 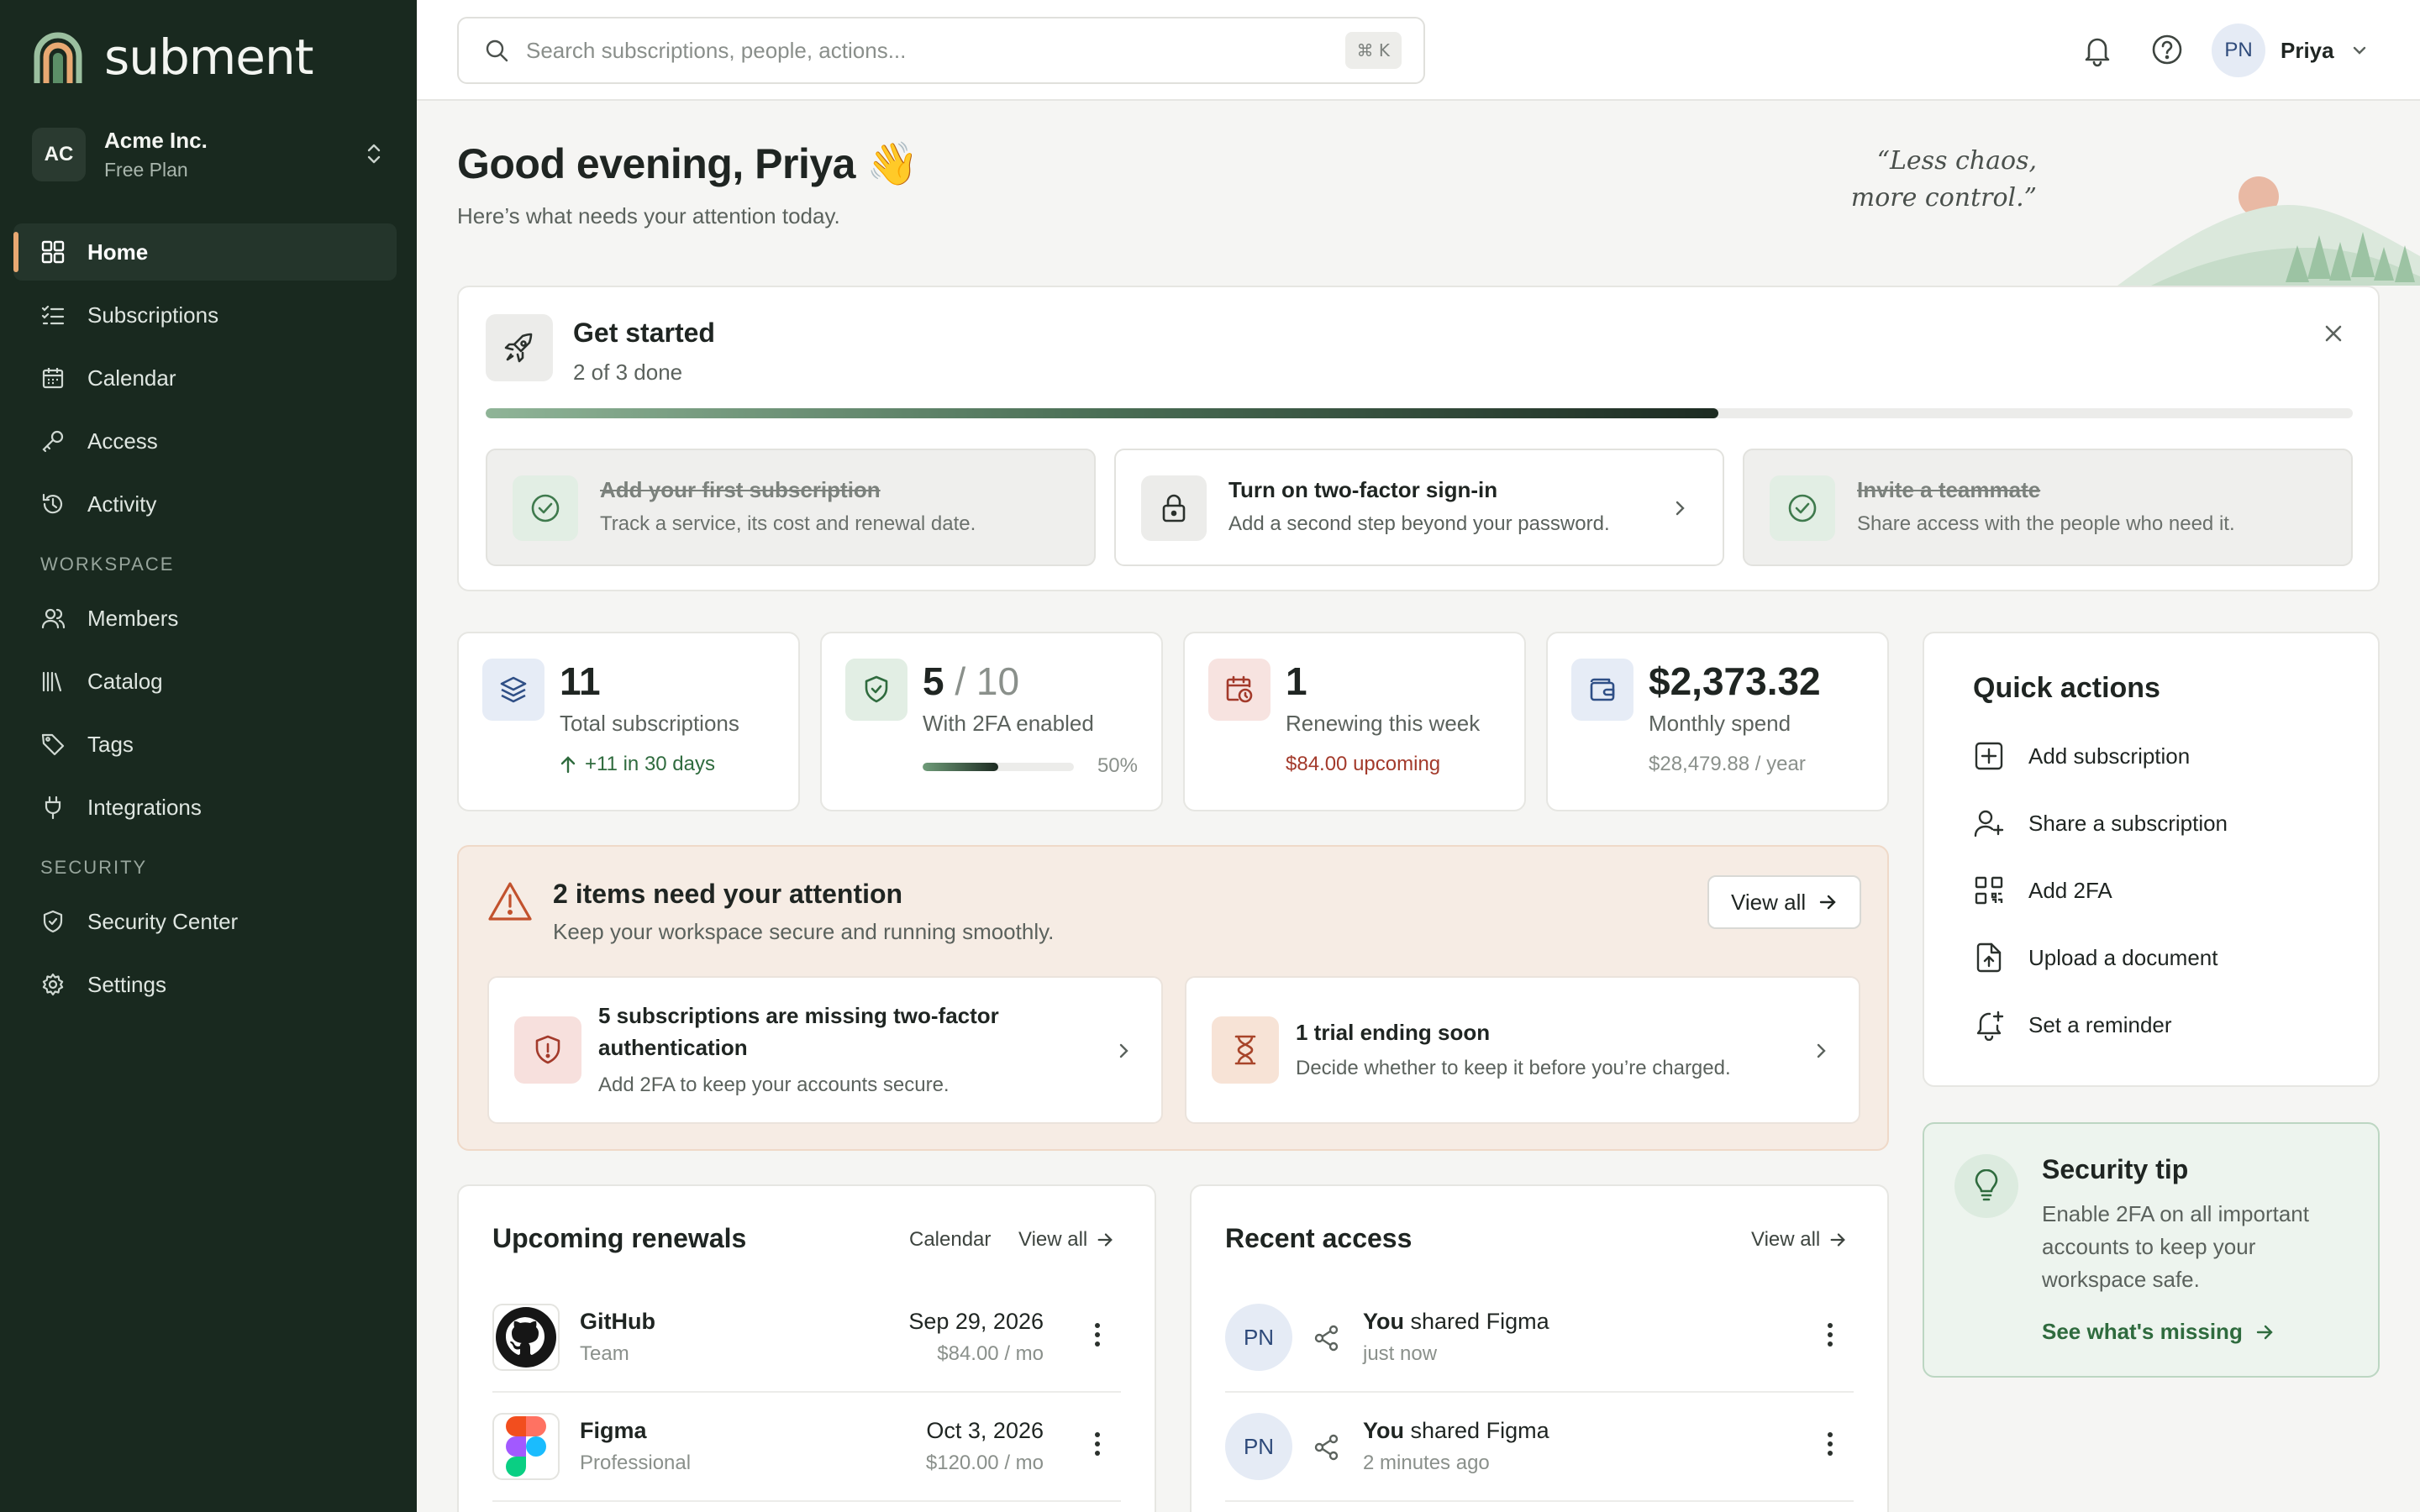 What do you see at coordinates (497, 50) in the screenshot?
I see `search-icon` at bounding box center [497, 50].